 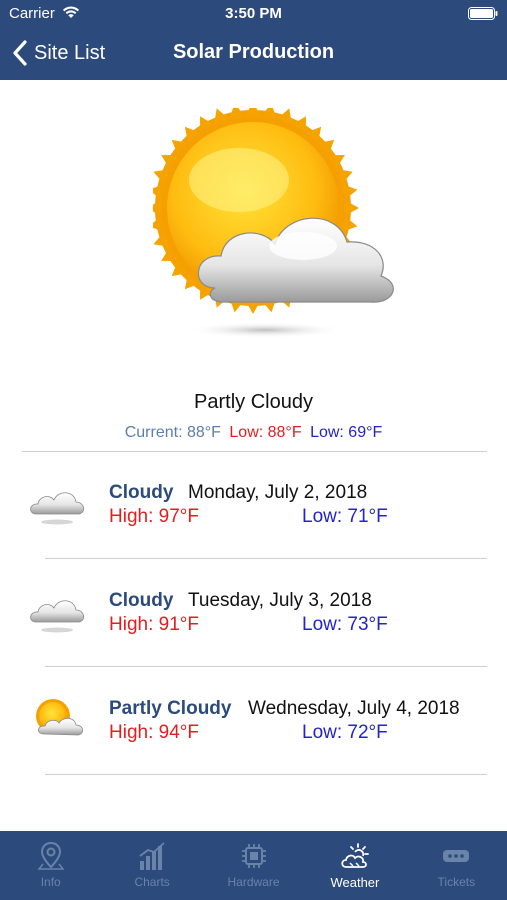 I want to click on tab-label: Weather, so click(x=355, y=882).